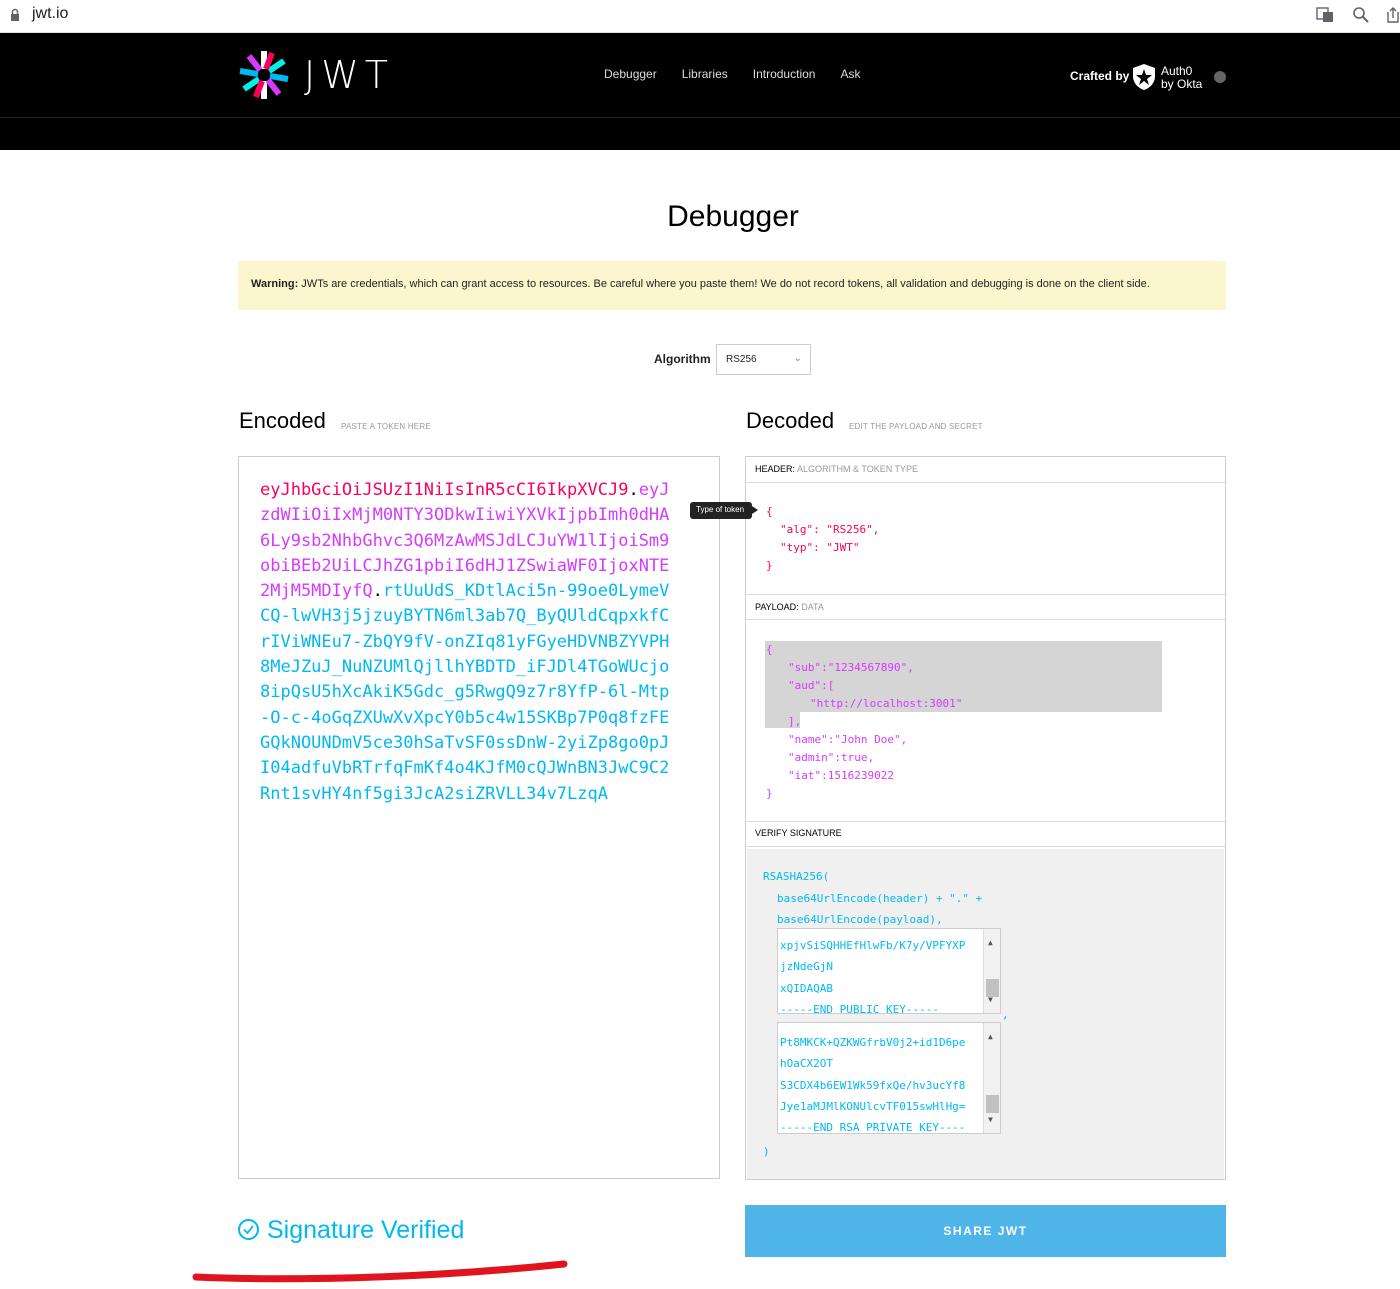 This screenshot has height=1289, width=1400. I want to click on public-key-scrollbar: ▲ ▼, so click(991, 971).